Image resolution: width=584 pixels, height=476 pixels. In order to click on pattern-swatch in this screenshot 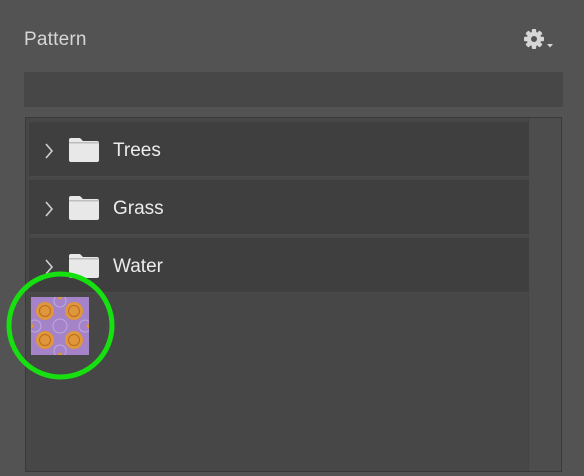, I will do `click(60, 326)`.